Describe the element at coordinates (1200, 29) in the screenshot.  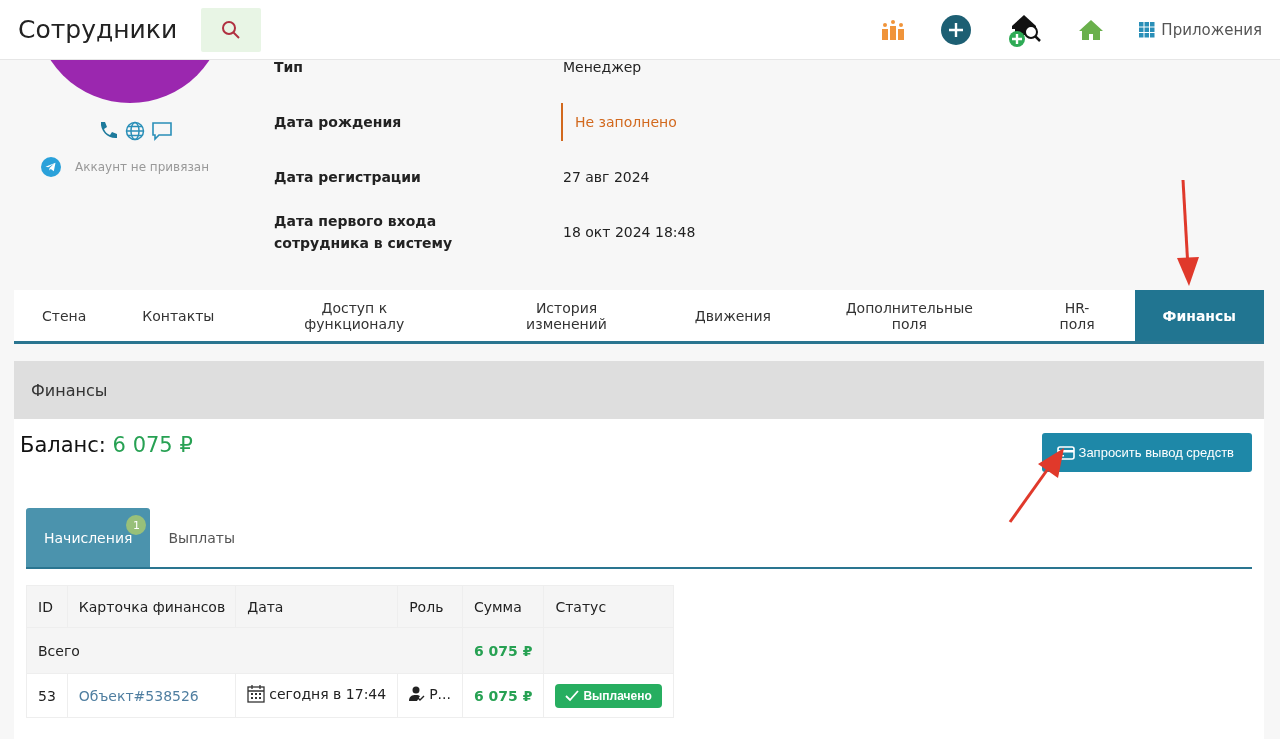
I see `apps-link: Приложения` at that location.